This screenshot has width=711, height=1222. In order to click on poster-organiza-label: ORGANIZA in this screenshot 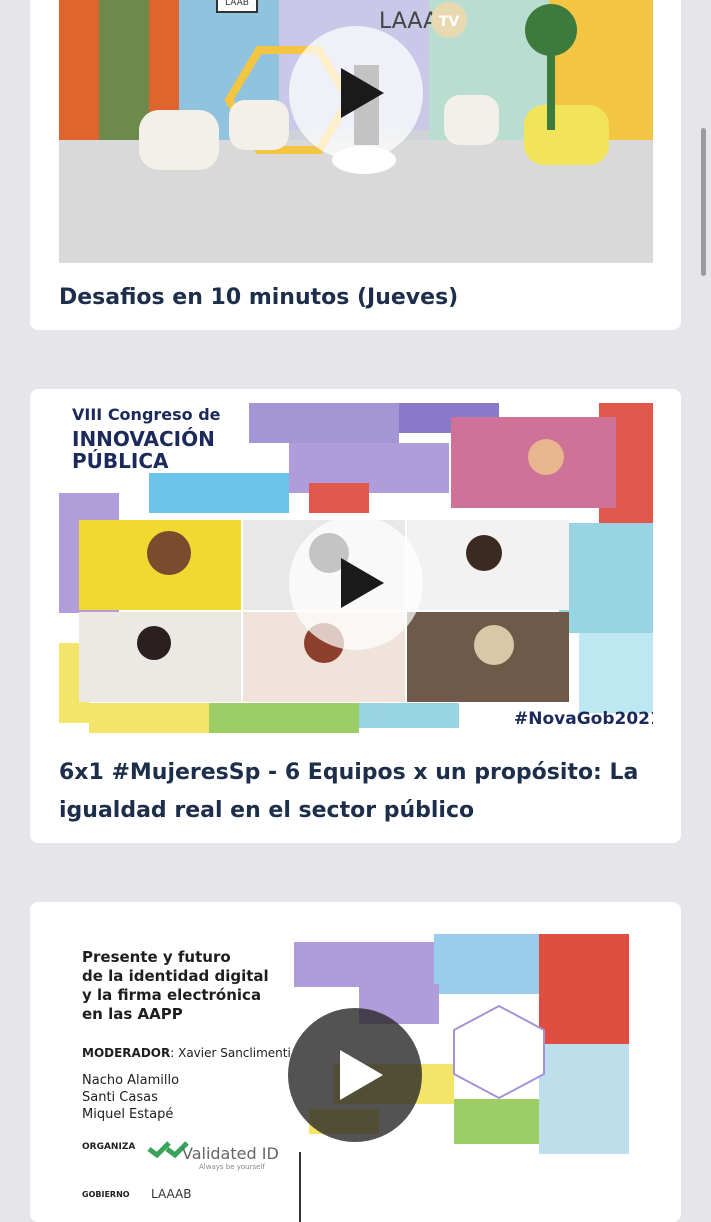, I will do `click(109, 1147)`.